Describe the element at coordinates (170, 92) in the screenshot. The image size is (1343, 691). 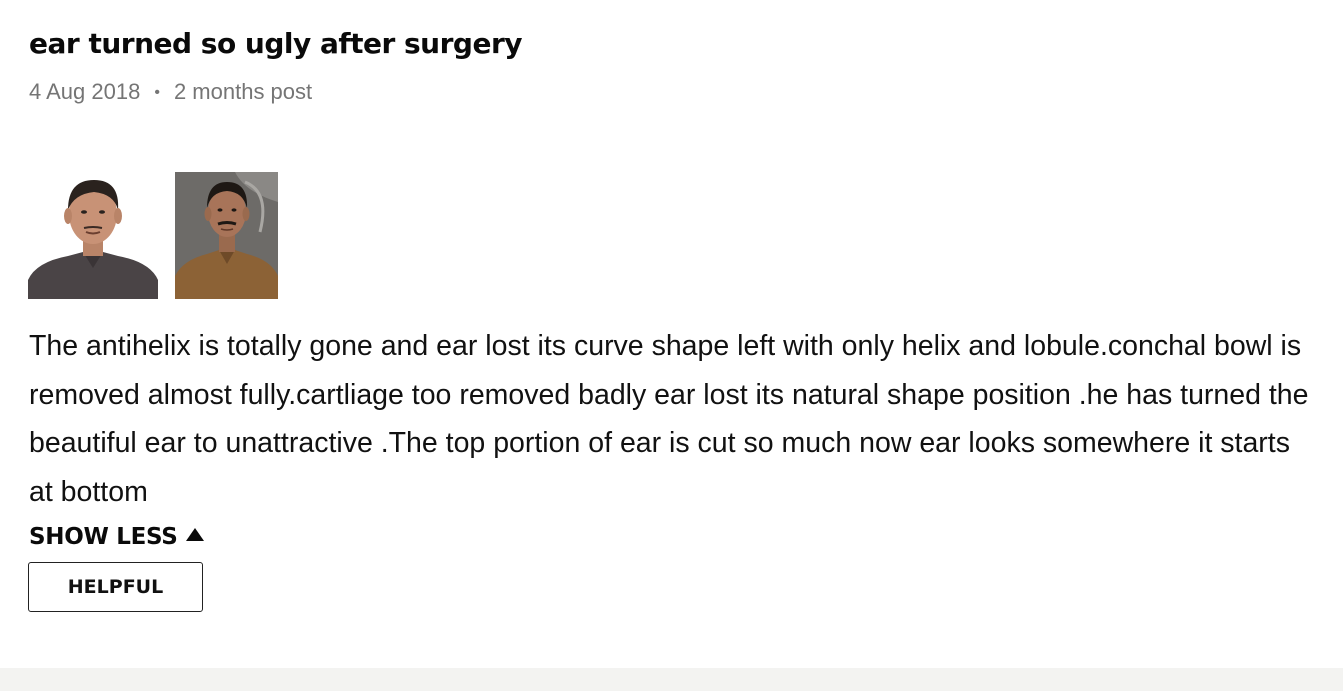
I see `post-meta: 4 Aug 2018 • 2 months post` at that location.